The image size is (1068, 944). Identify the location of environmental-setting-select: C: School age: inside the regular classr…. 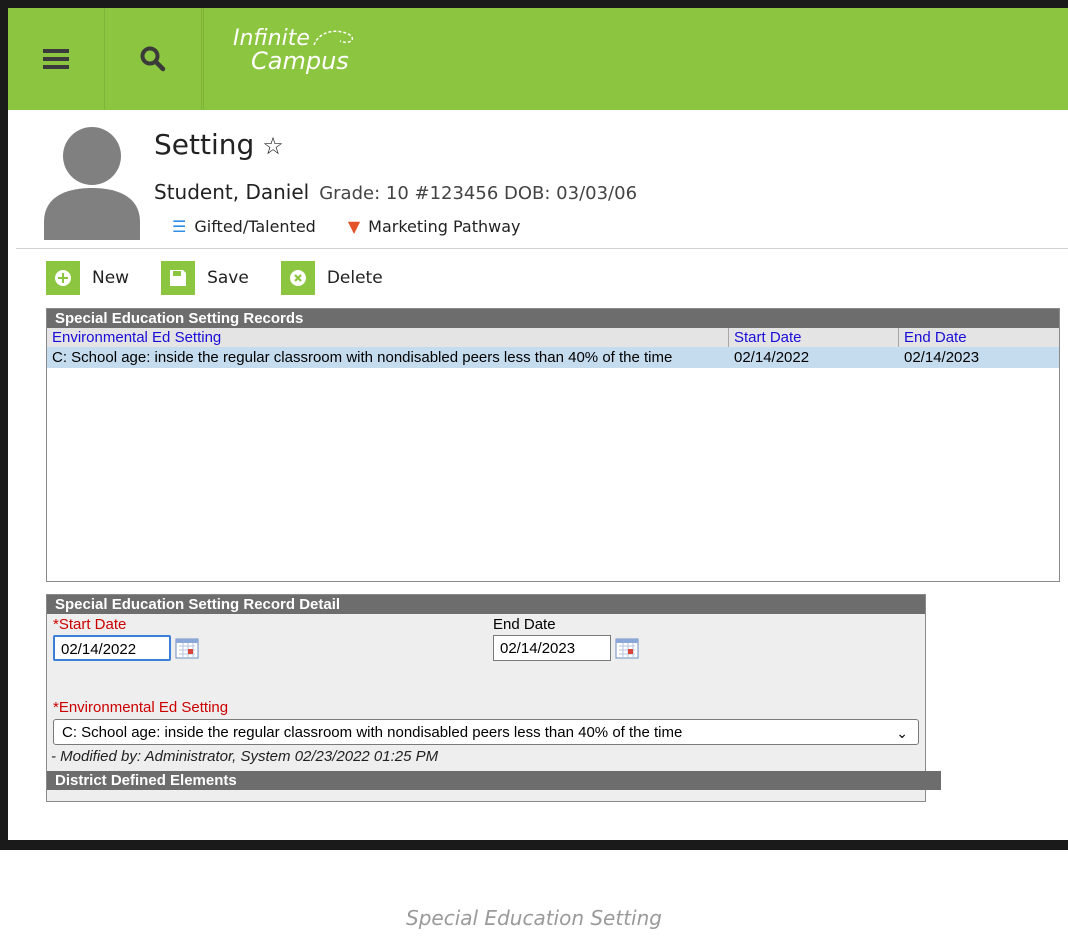
(486, 732).